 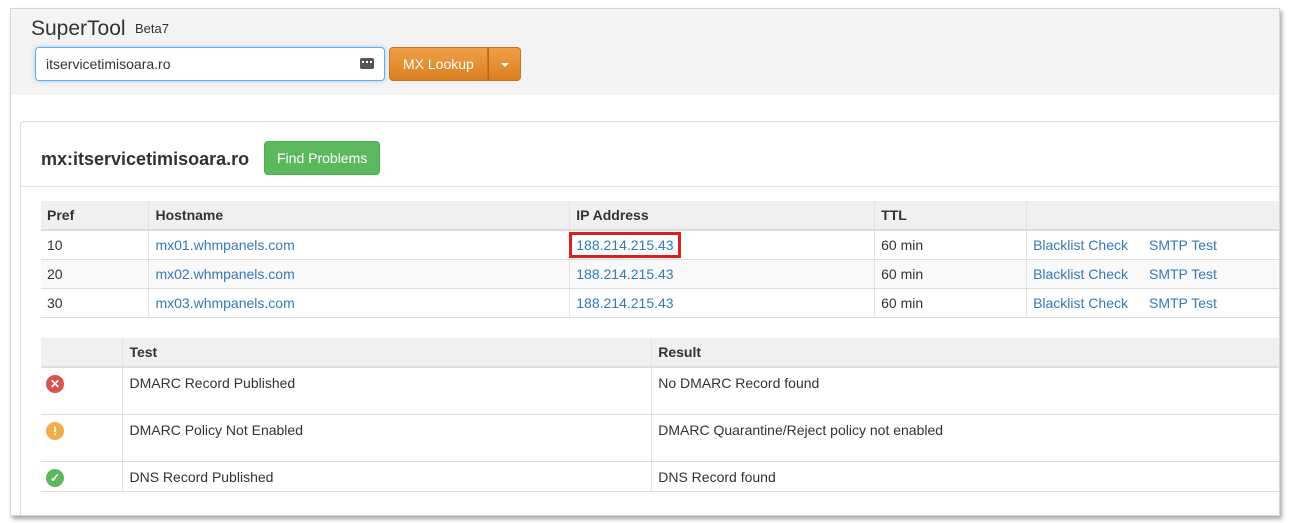 I want to click on column-header-ttl: TTL, so click(x=951, y=216).